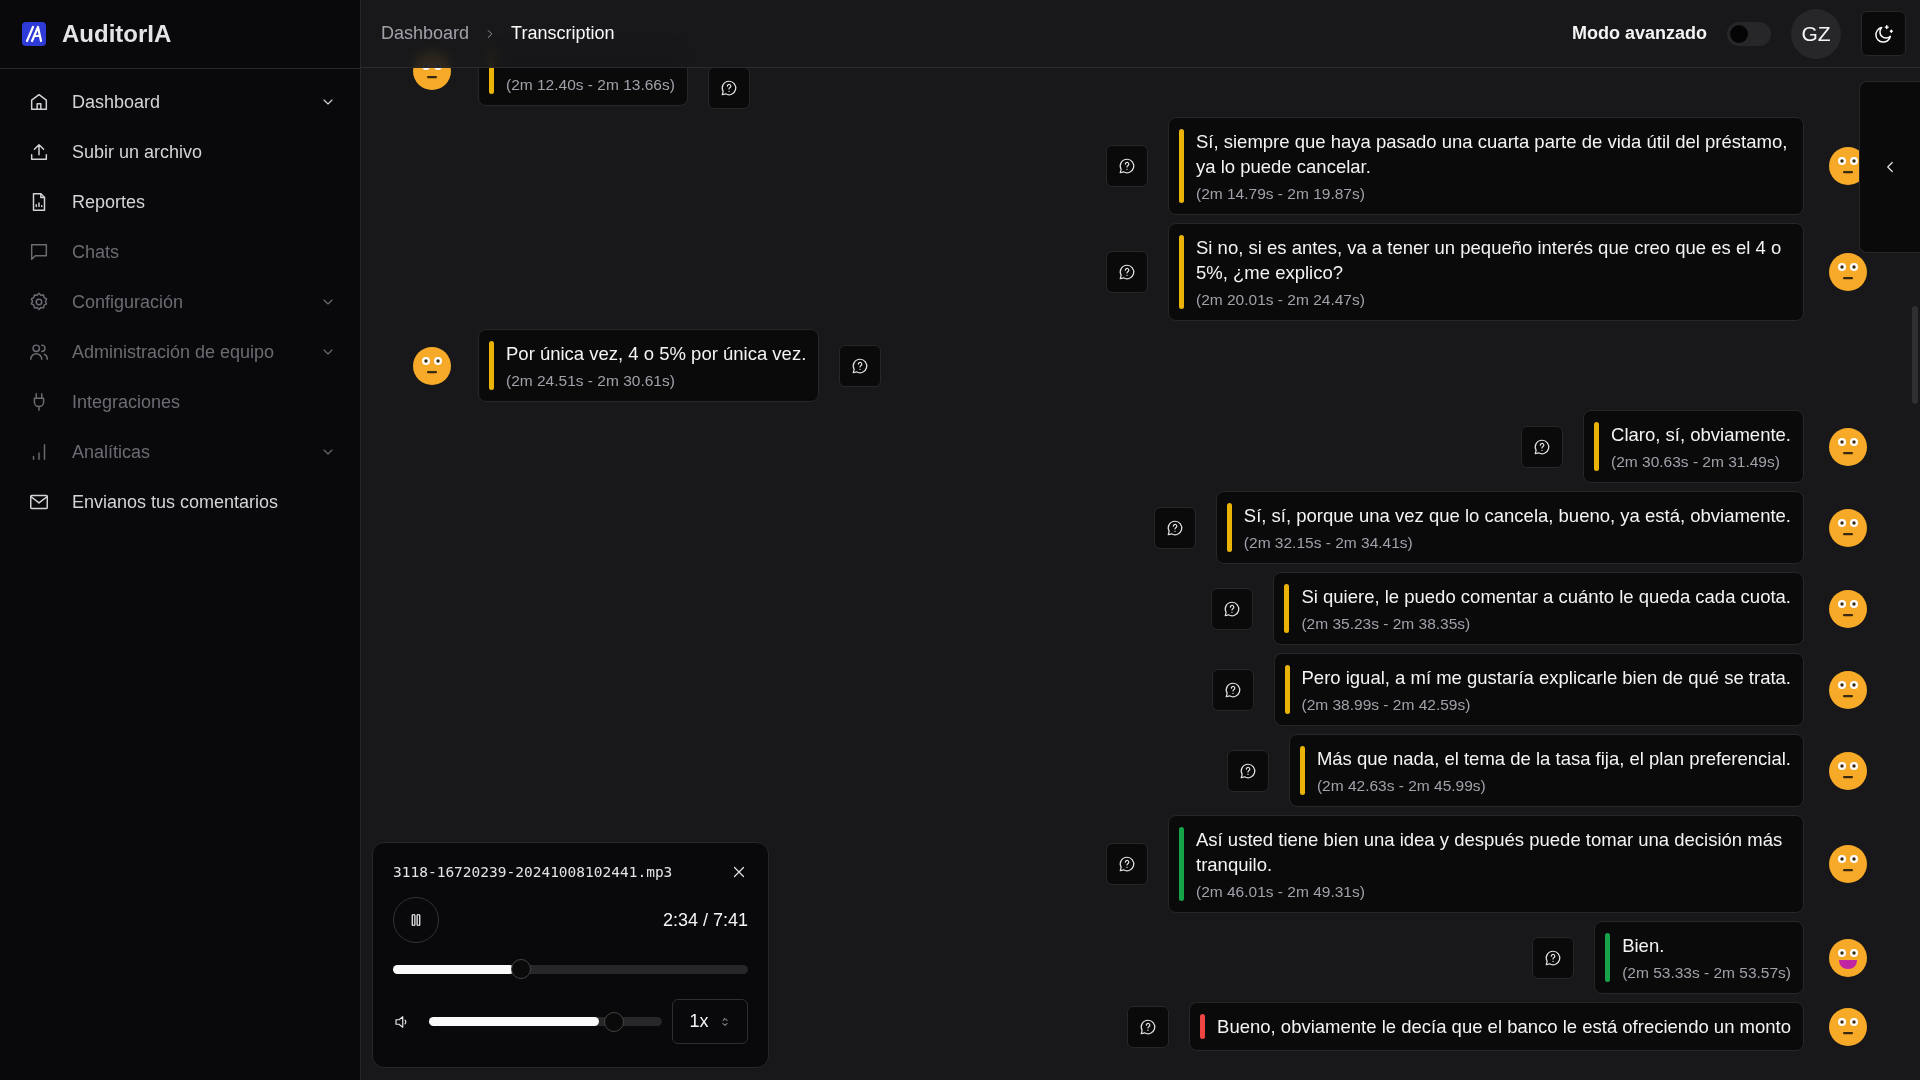  What do you see at coordinates (533, 872) in the screenshot?
I see `file-name: 3118-16720239-20241008102441.mp3` at bounding box center [533, 872].